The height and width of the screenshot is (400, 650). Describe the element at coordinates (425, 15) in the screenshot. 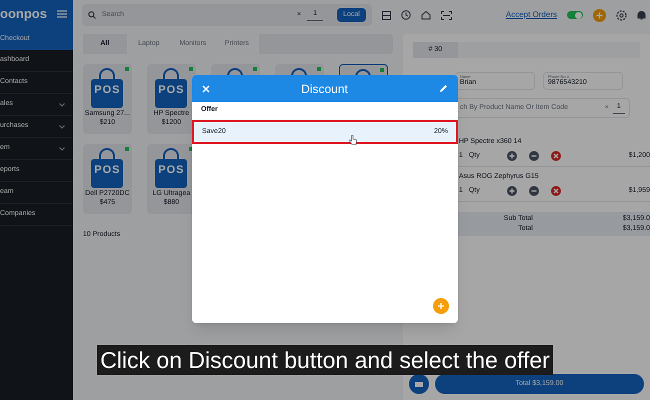

I see `house-icon` at that location.